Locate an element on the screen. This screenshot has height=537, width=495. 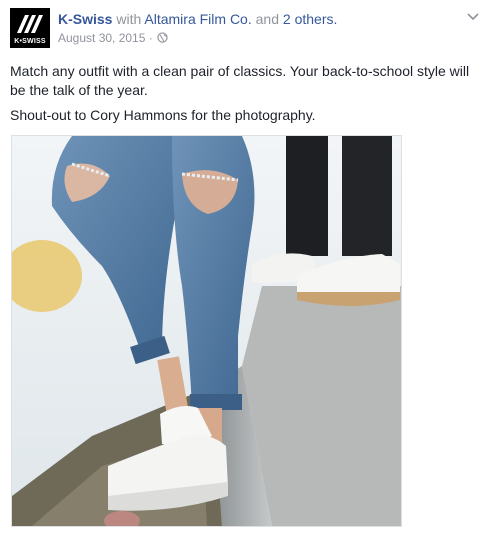
tagged-page-link: Altamira Film Co. is located at coordinates (197, 19).